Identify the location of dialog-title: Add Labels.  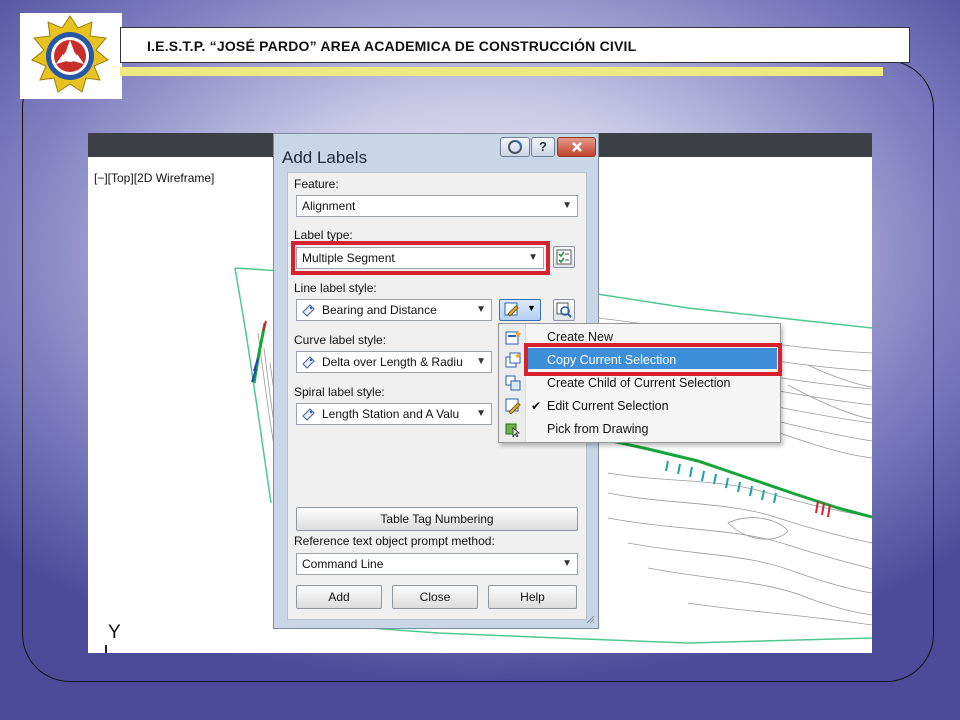
(325, 157).